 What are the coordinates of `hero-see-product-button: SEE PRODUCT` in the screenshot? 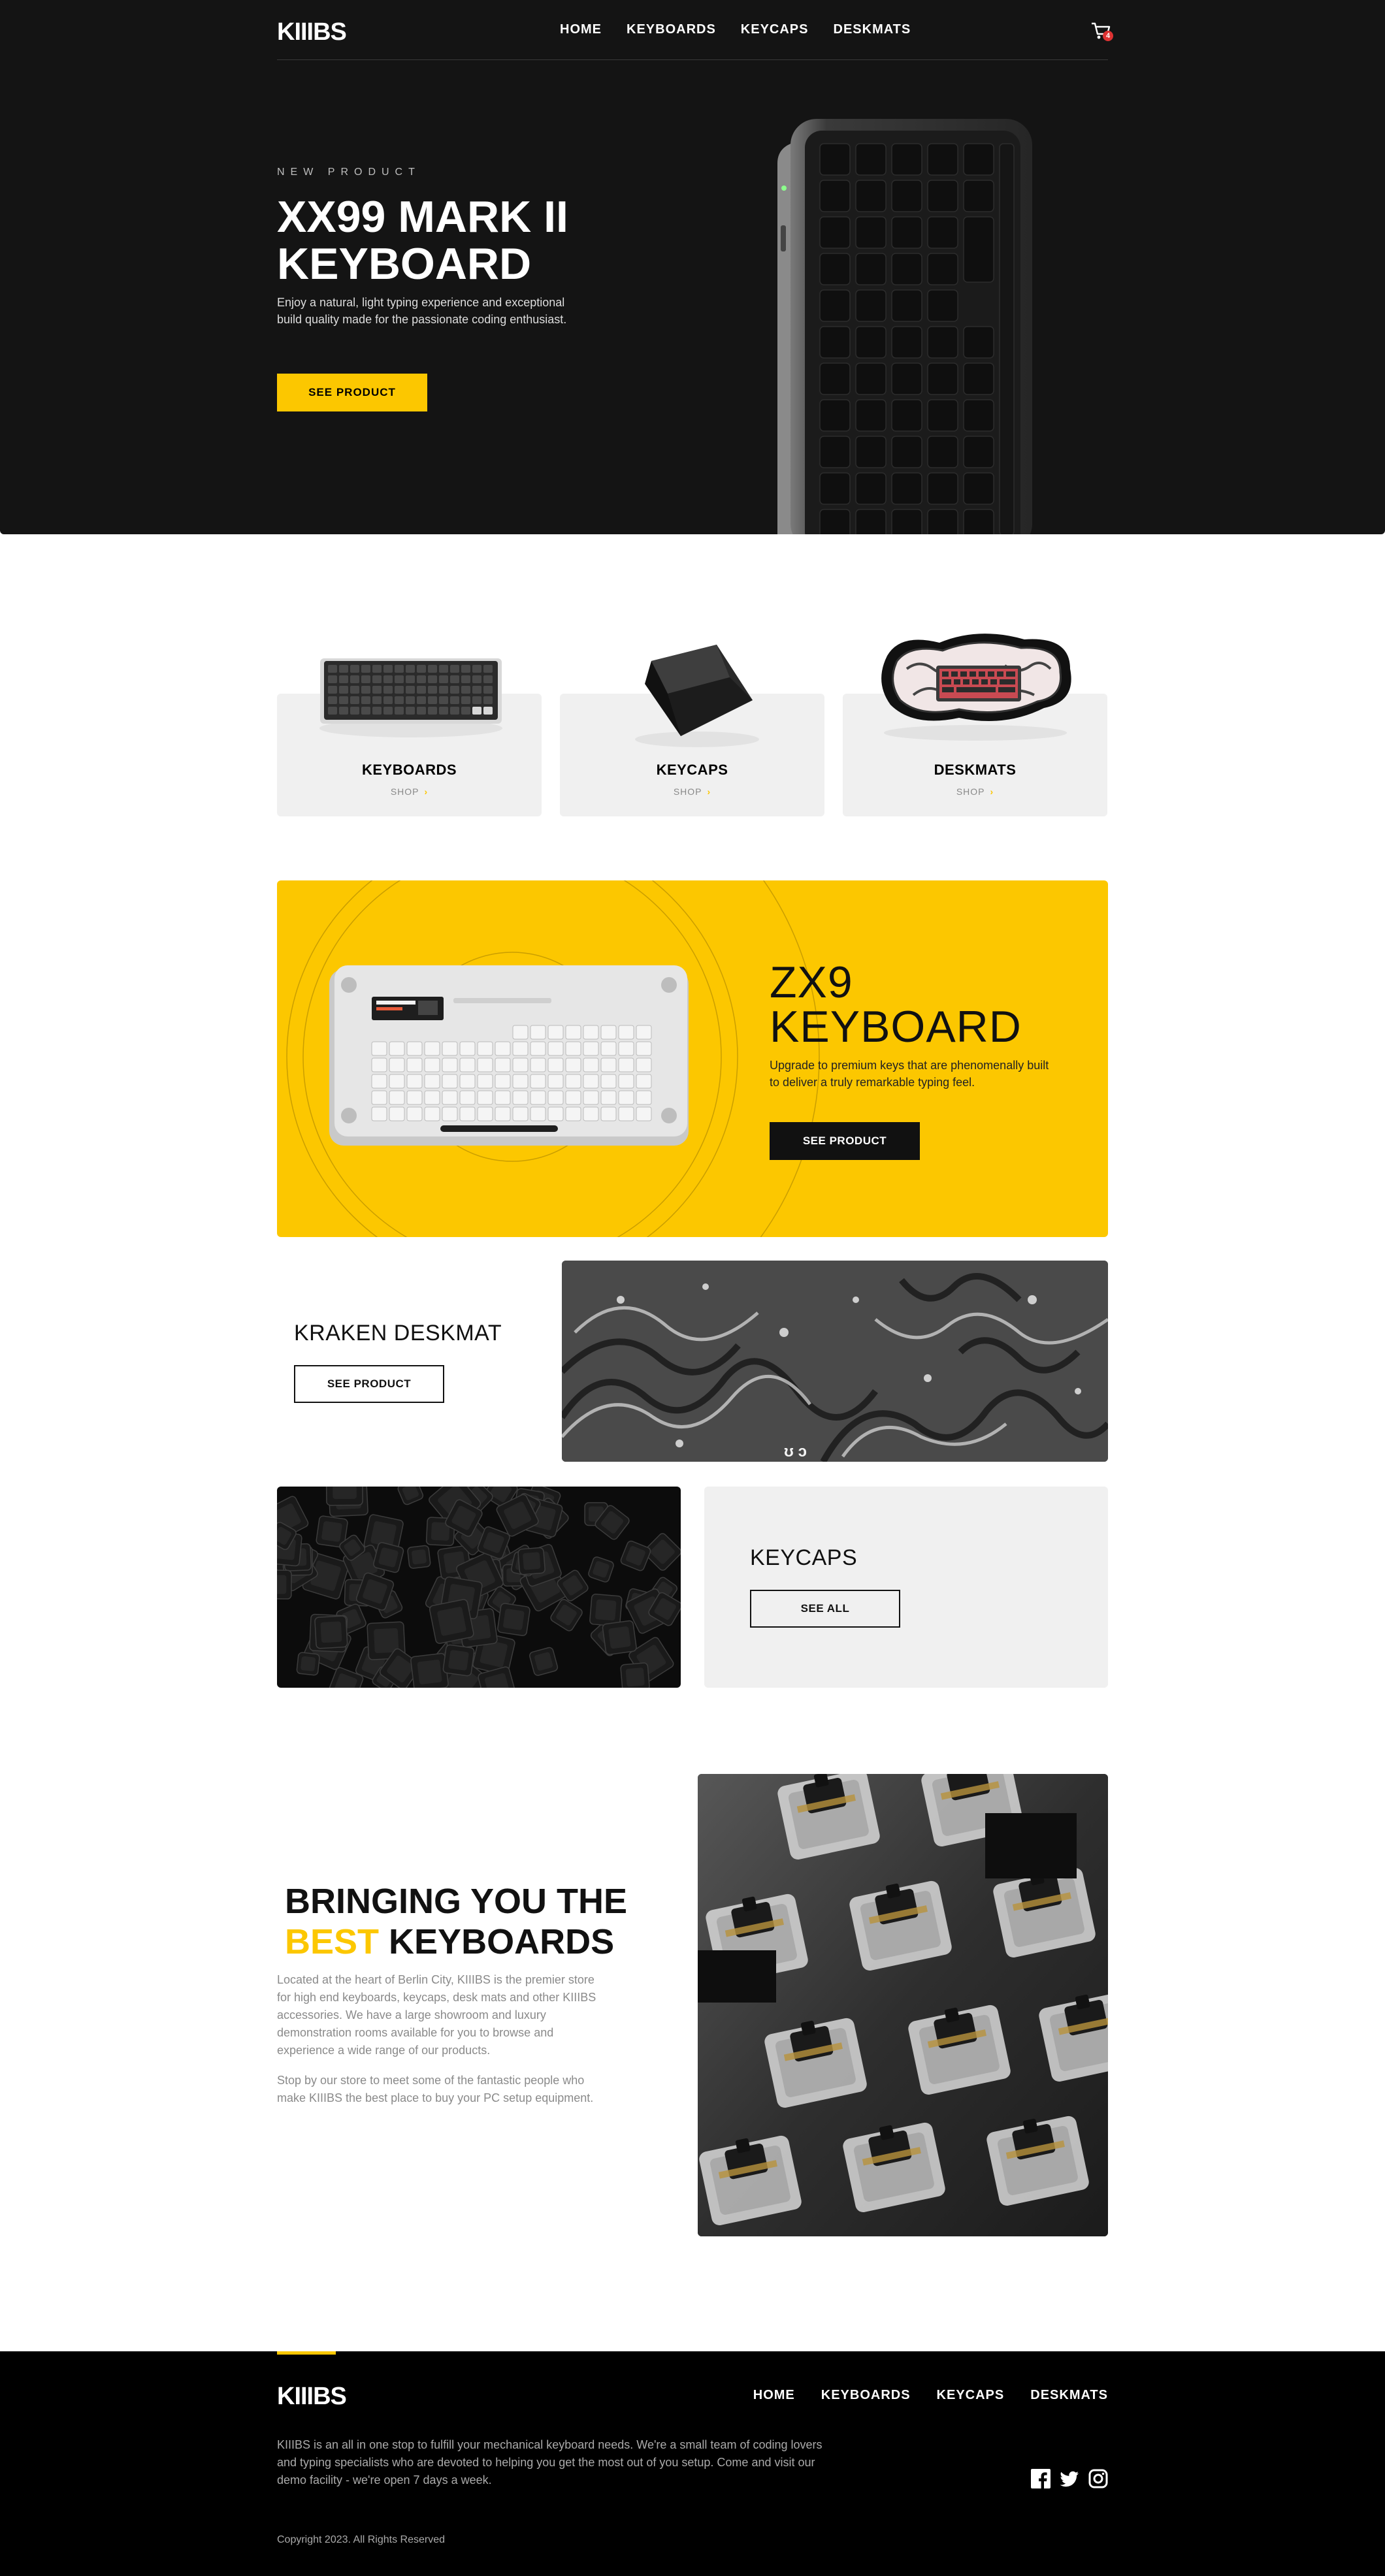 It's located at (352, 392).